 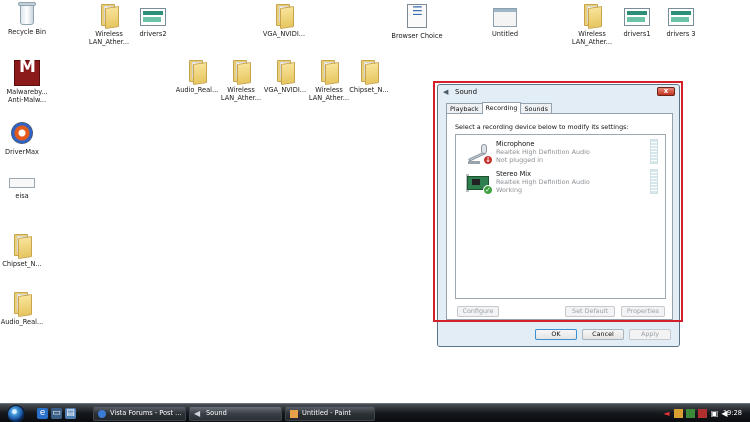 I want to click on desktop-icon-eisa: eisa, so click(x=24, y=189).